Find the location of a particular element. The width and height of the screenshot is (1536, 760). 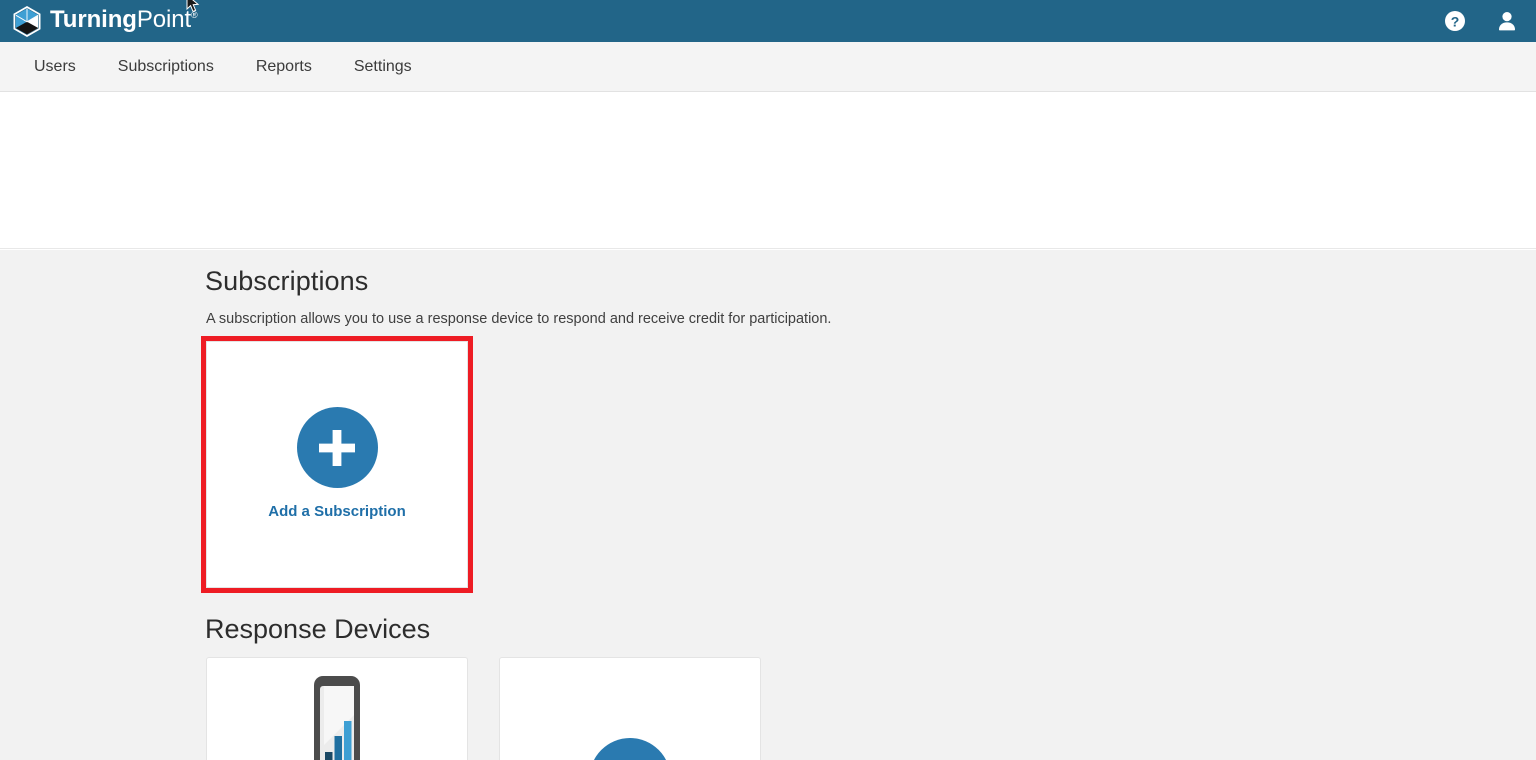

brand-wordmark: TurningPoint® is located at coordinates (124, 20).